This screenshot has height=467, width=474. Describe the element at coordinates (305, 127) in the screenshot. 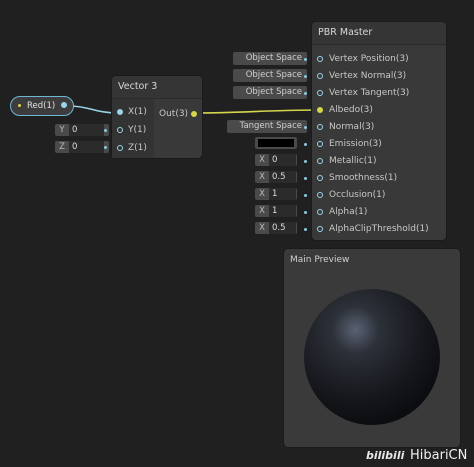

I see `normal-link-dot` at that location.